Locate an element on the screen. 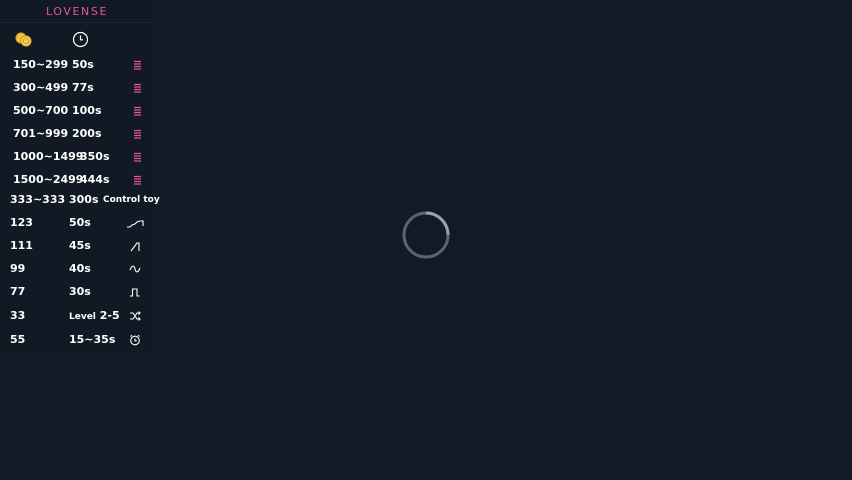  clock-icon is located at coordinates (80, 39).